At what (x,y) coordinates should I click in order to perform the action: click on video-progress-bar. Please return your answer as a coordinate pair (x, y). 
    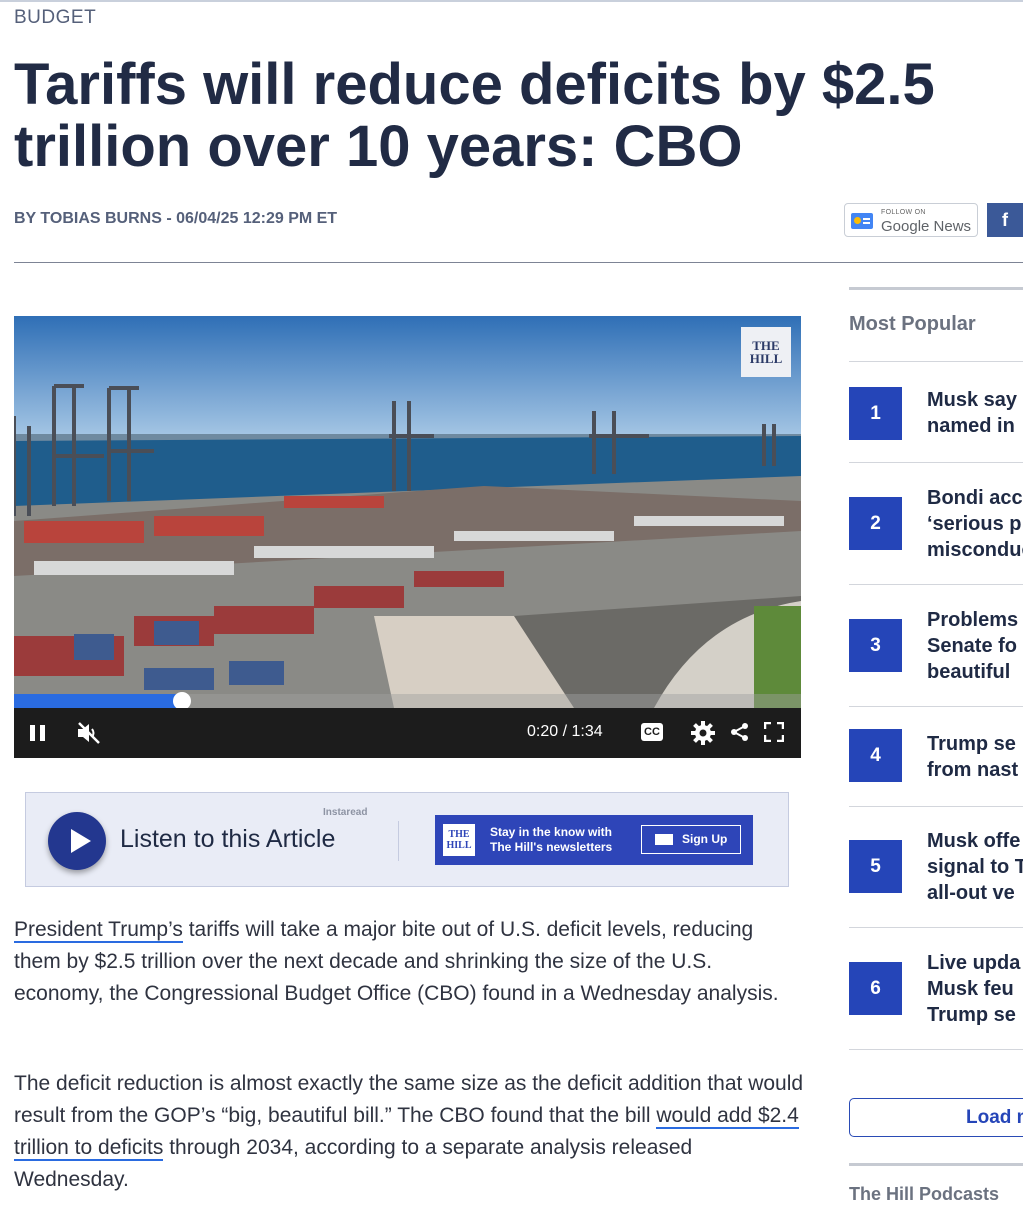
    Looking at the image, I should click on (407, 701).